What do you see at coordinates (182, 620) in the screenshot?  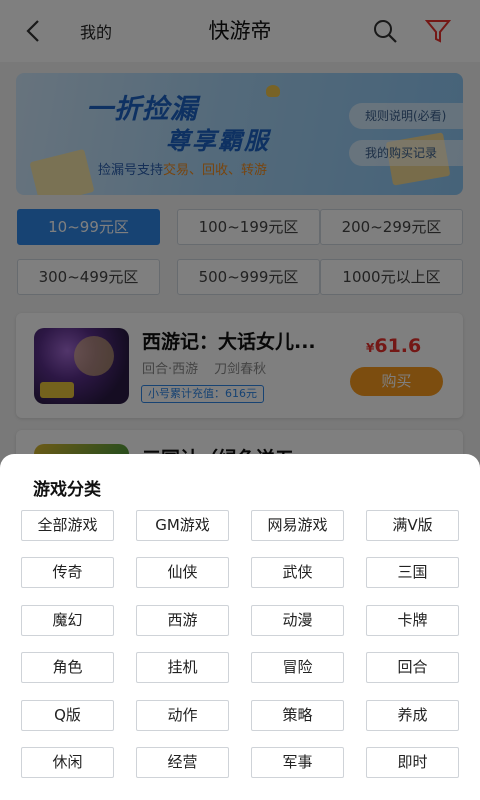 I see `category-journey-west: 西游` at bounding box center [182, 620].